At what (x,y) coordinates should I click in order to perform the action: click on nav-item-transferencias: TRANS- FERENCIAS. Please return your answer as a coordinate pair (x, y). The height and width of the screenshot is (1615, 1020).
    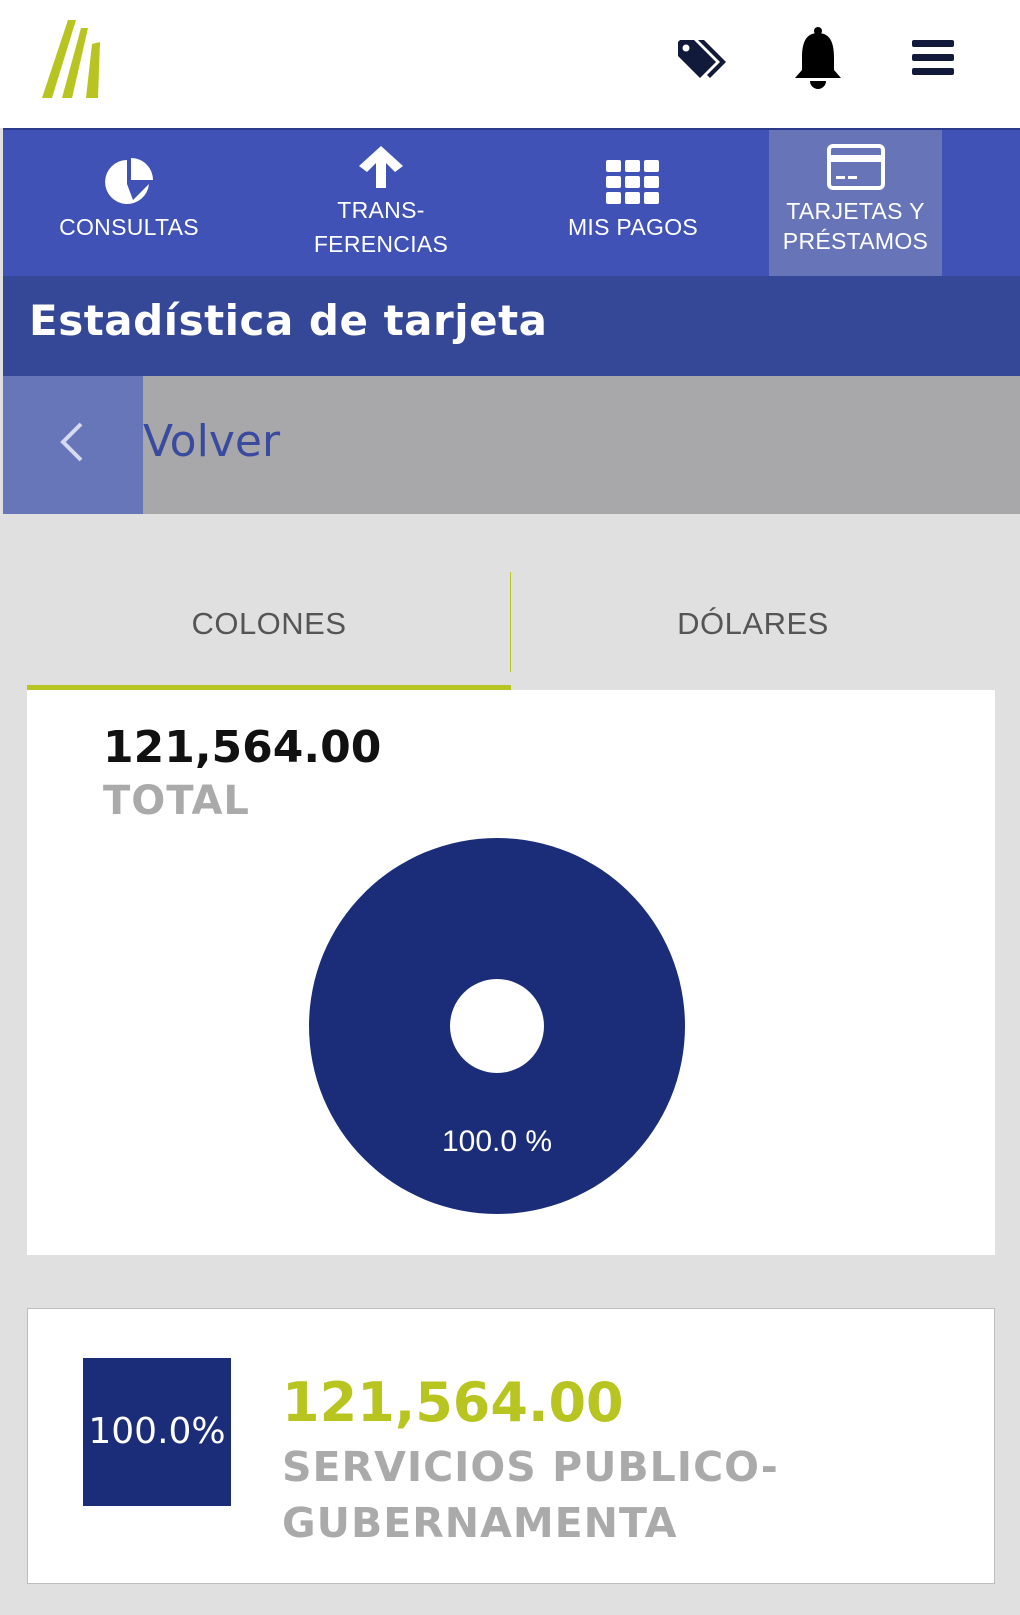
    Looking at the image, I should click on (381, 204).